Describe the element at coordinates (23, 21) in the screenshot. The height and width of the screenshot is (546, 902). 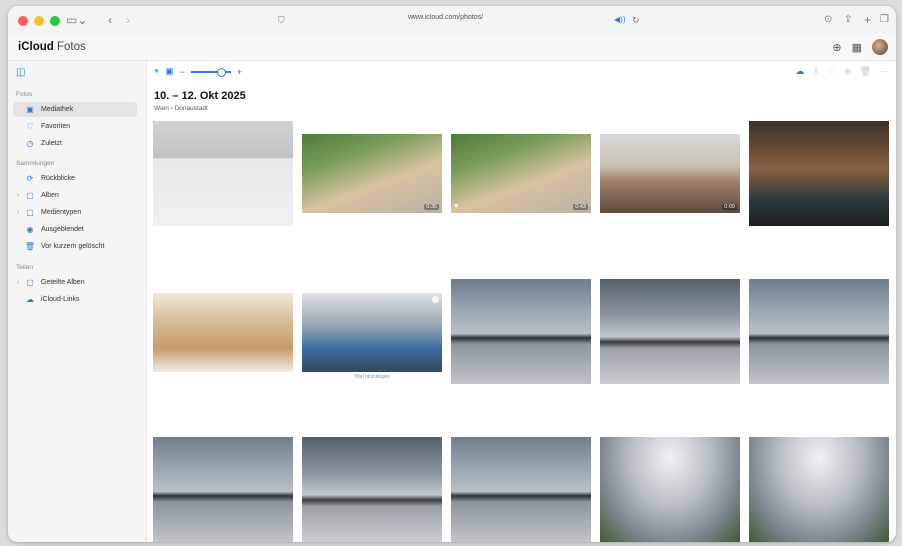
I see `close-window-button` at that location.